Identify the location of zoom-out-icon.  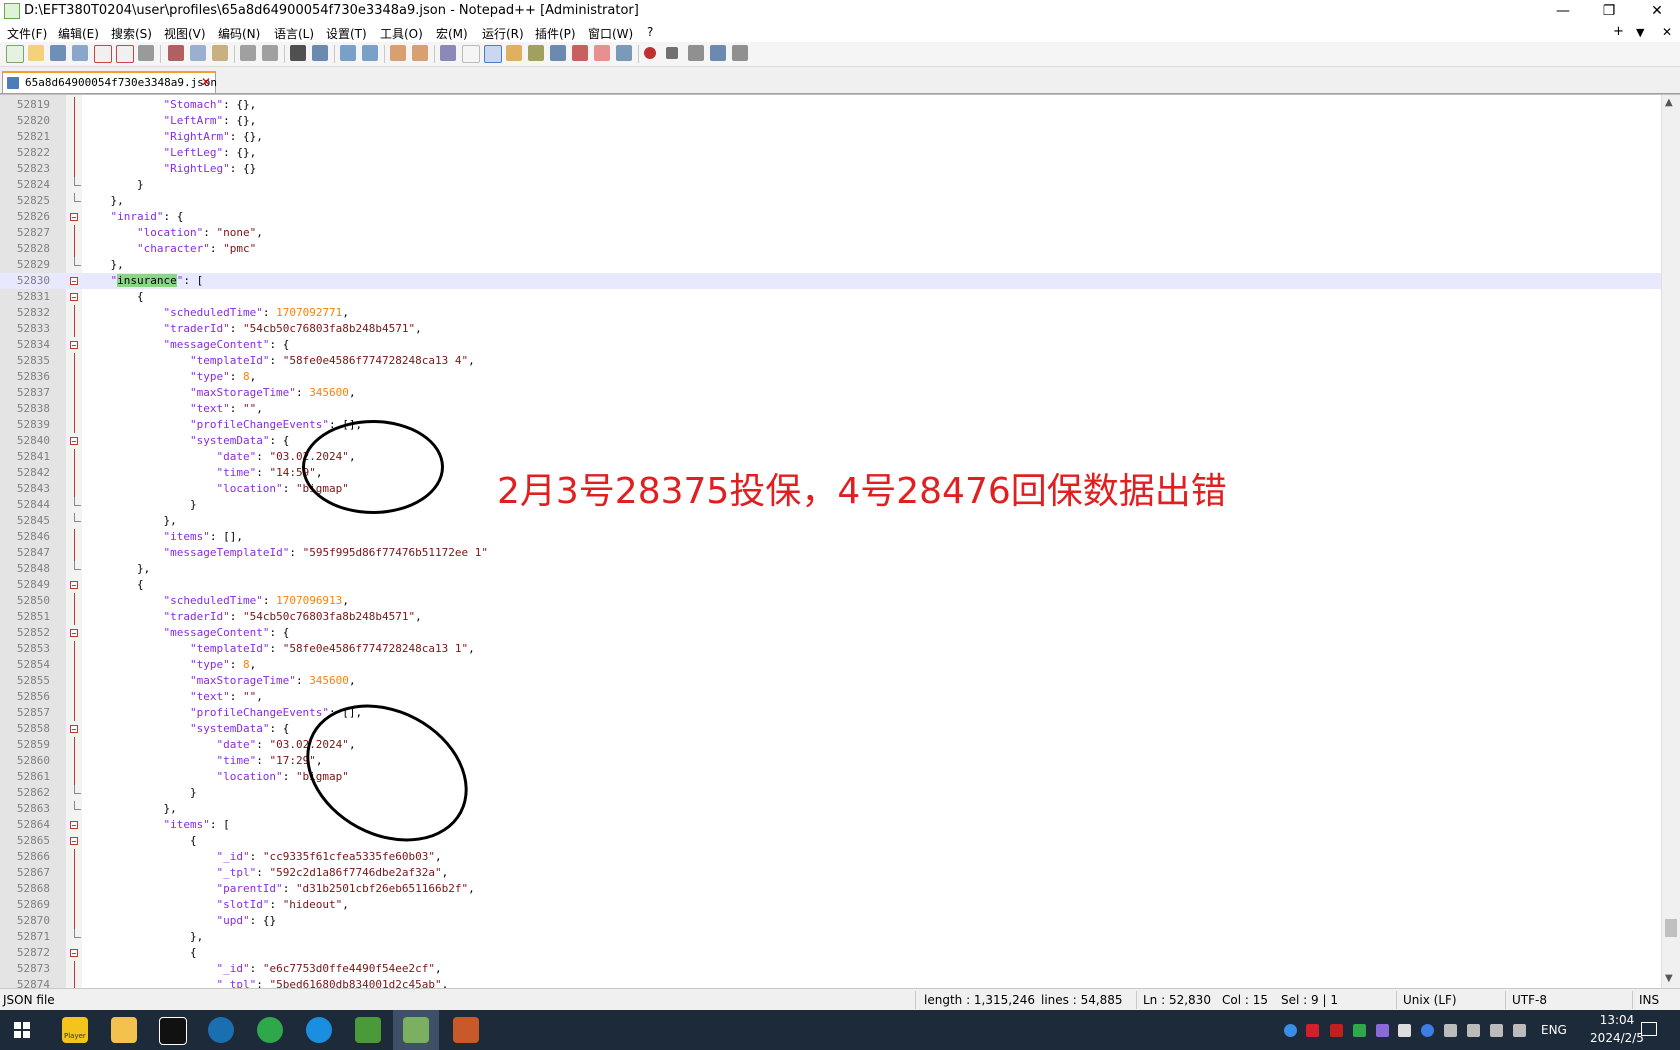
(370, 53).